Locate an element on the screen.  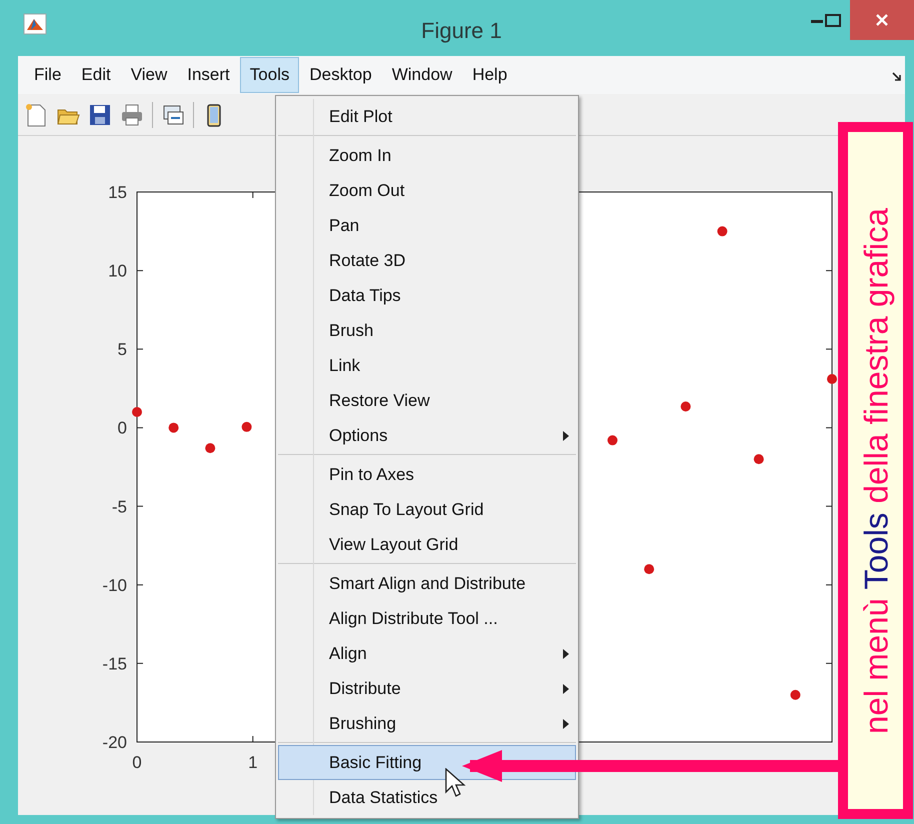
y-tick-label: -5 is located at coordinates (119, 506).